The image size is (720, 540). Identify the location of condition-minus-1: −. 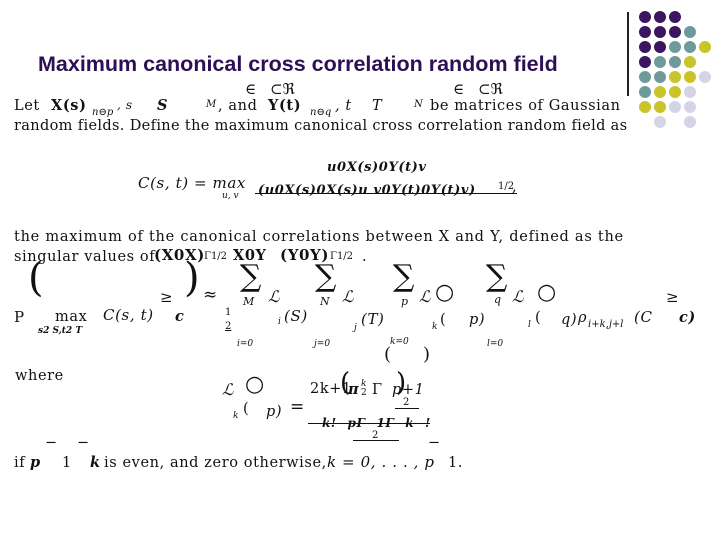
(51, 443).